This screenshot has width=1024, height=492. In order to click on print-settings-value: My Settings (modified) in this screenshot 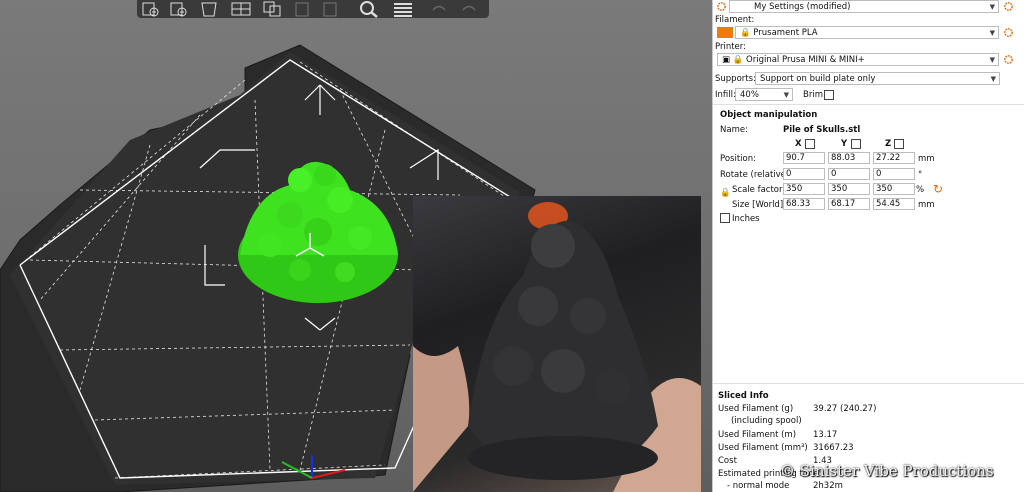, I will do `click(802, 7)`.